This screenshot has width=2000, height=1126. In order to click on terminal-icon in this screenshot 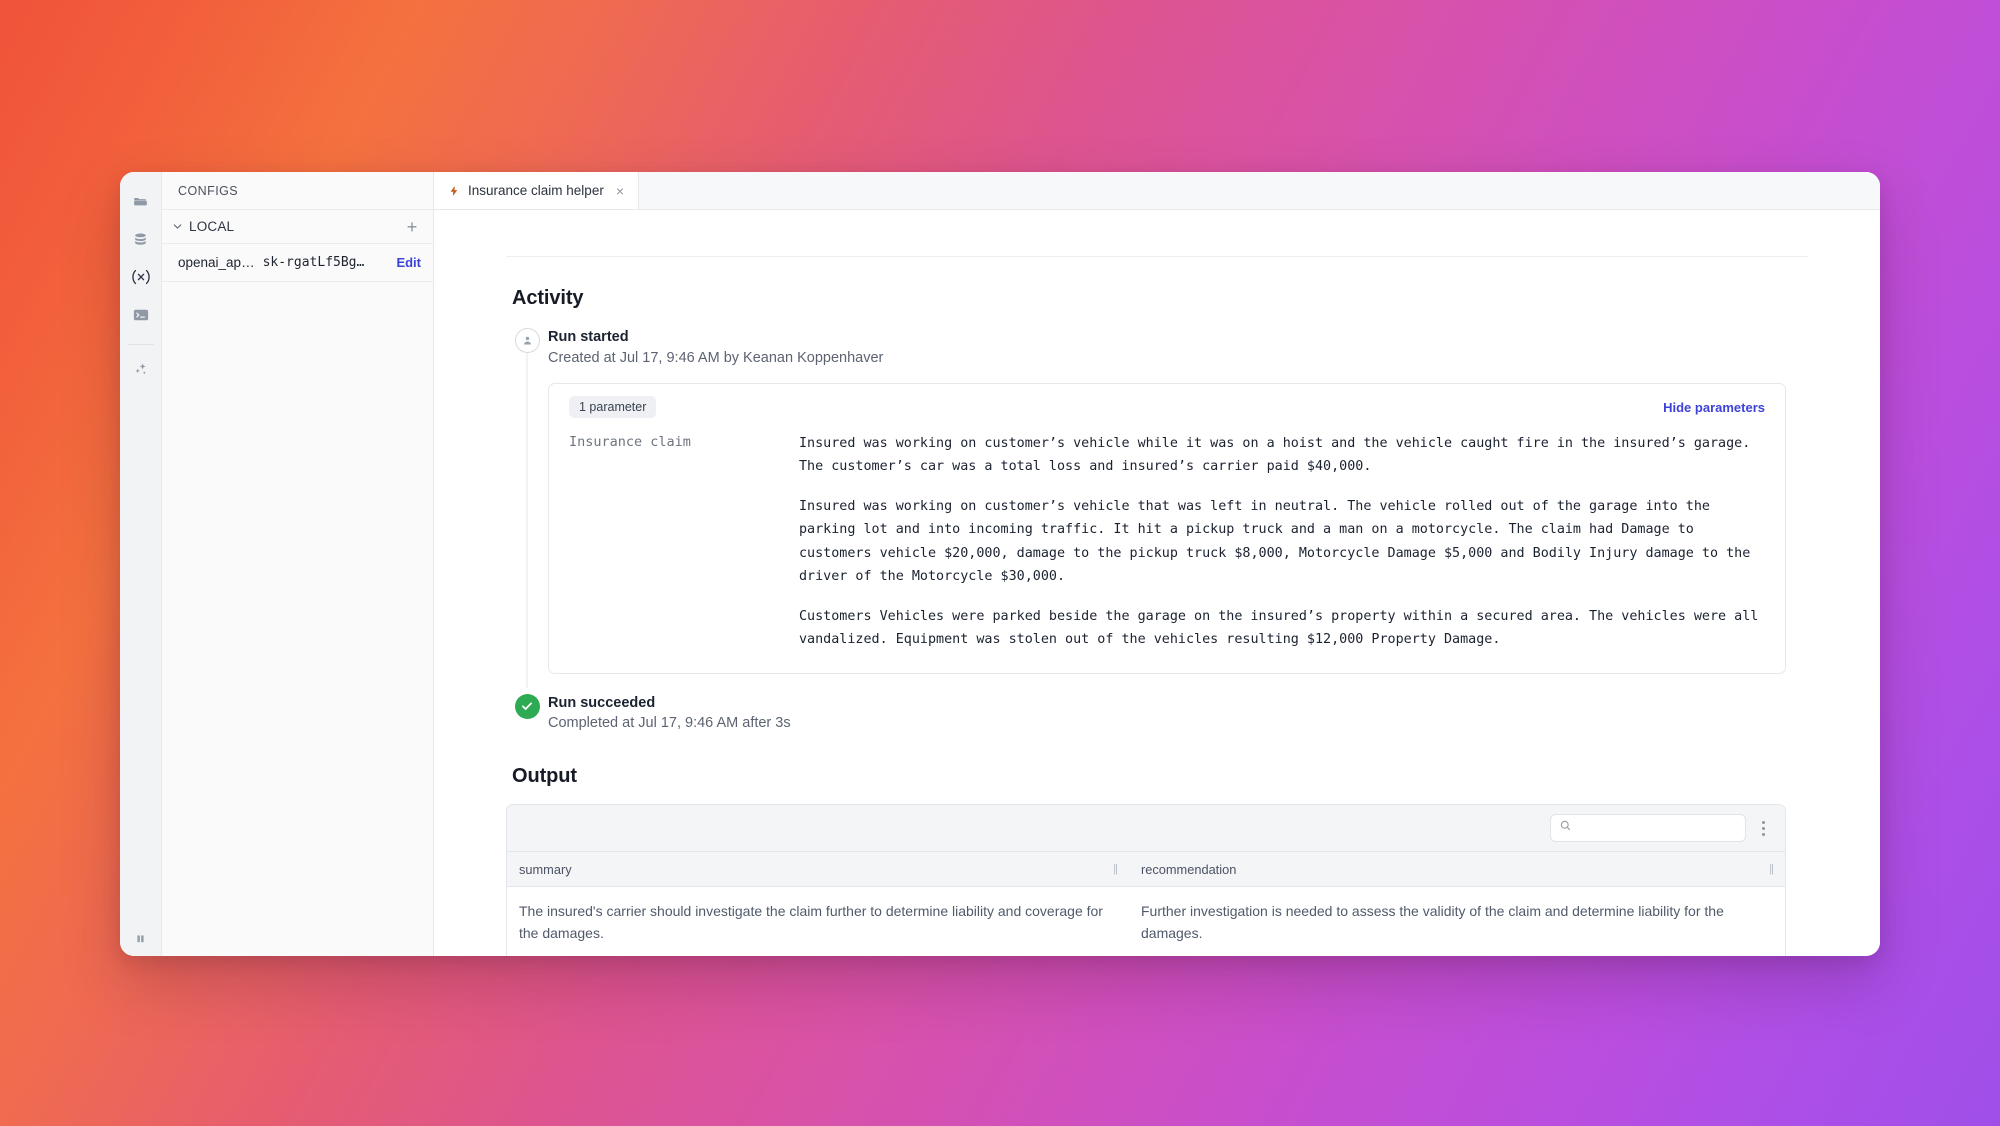, I will do `click(141, 315)`.